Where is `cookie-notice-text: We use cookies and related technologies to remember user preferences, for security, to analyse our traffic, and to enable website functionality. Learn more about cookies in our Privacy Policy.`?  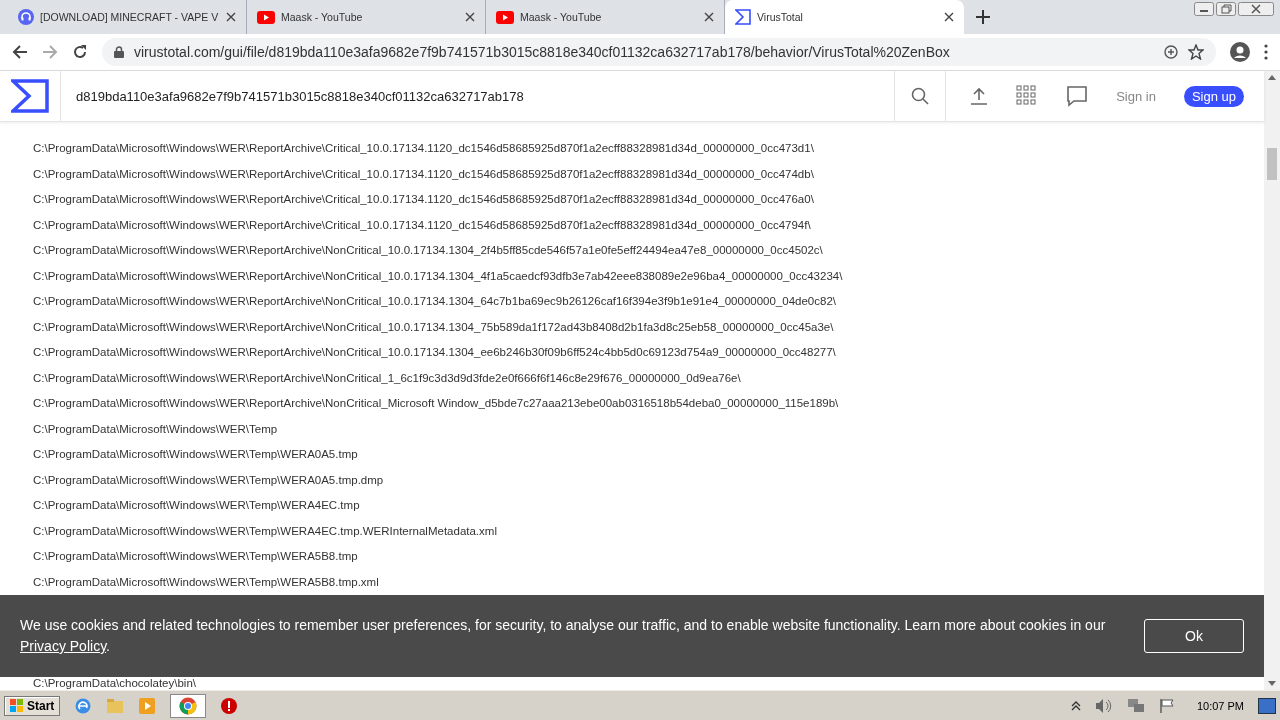
cookie-notice-text: We use cookies and related technologies to remember user preferences, for security, to analyse our traffic, and to enable website functionality. Learn more about cookies in our Privacy Policy. is located at coordinates (563, 636).